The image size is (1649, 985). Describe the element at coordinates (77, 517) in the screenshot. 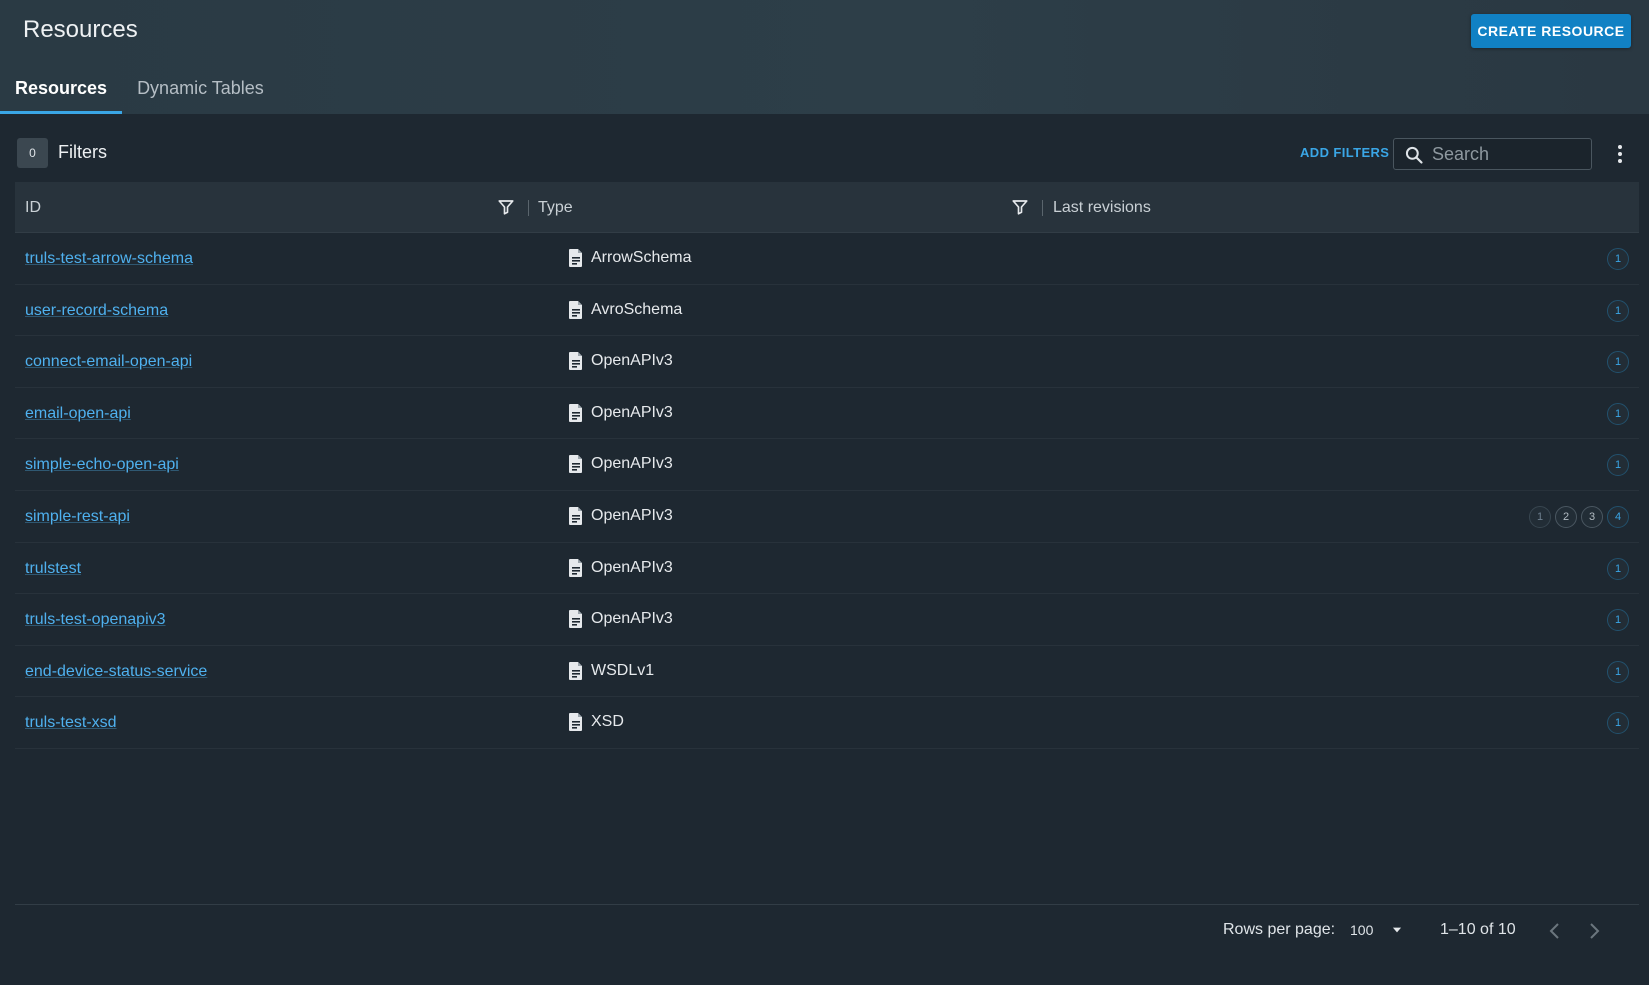

I see `resource-id-link: simple-rest-api` at that location.